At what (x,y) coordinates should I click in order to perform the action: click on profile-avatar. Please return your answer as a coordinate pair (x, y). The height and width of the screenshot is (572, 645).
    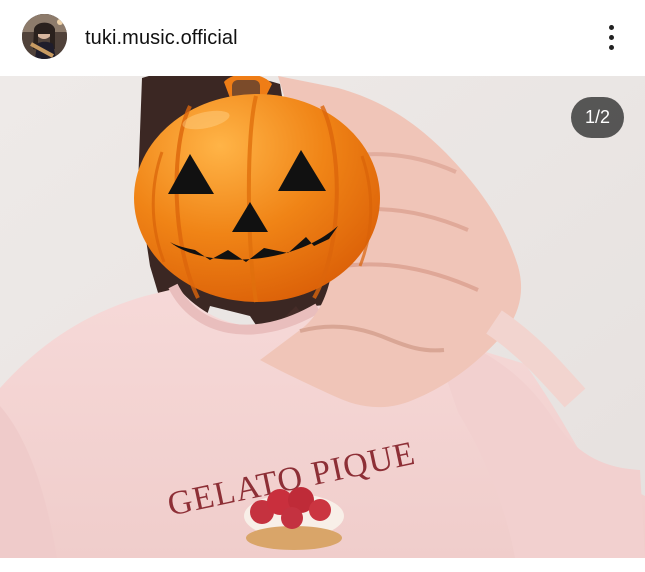
    Looking at the image, I should click on (44, 36).